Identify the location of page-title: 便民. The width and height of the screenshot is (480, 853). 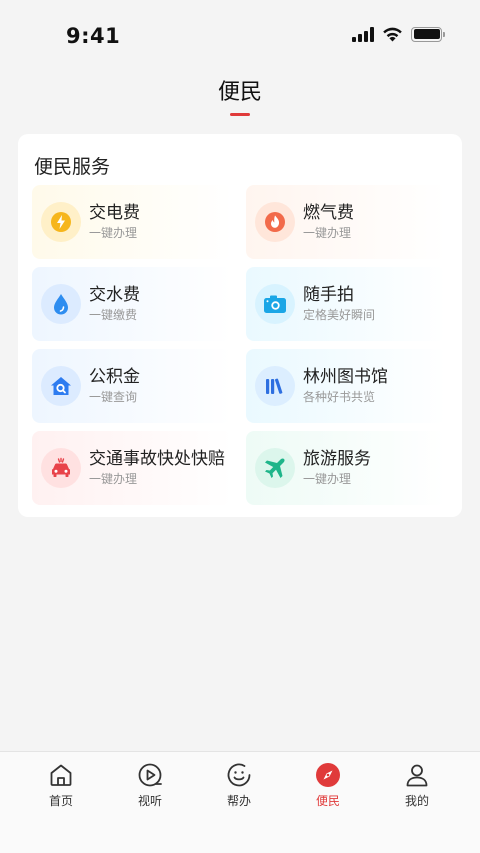
(239, 92).